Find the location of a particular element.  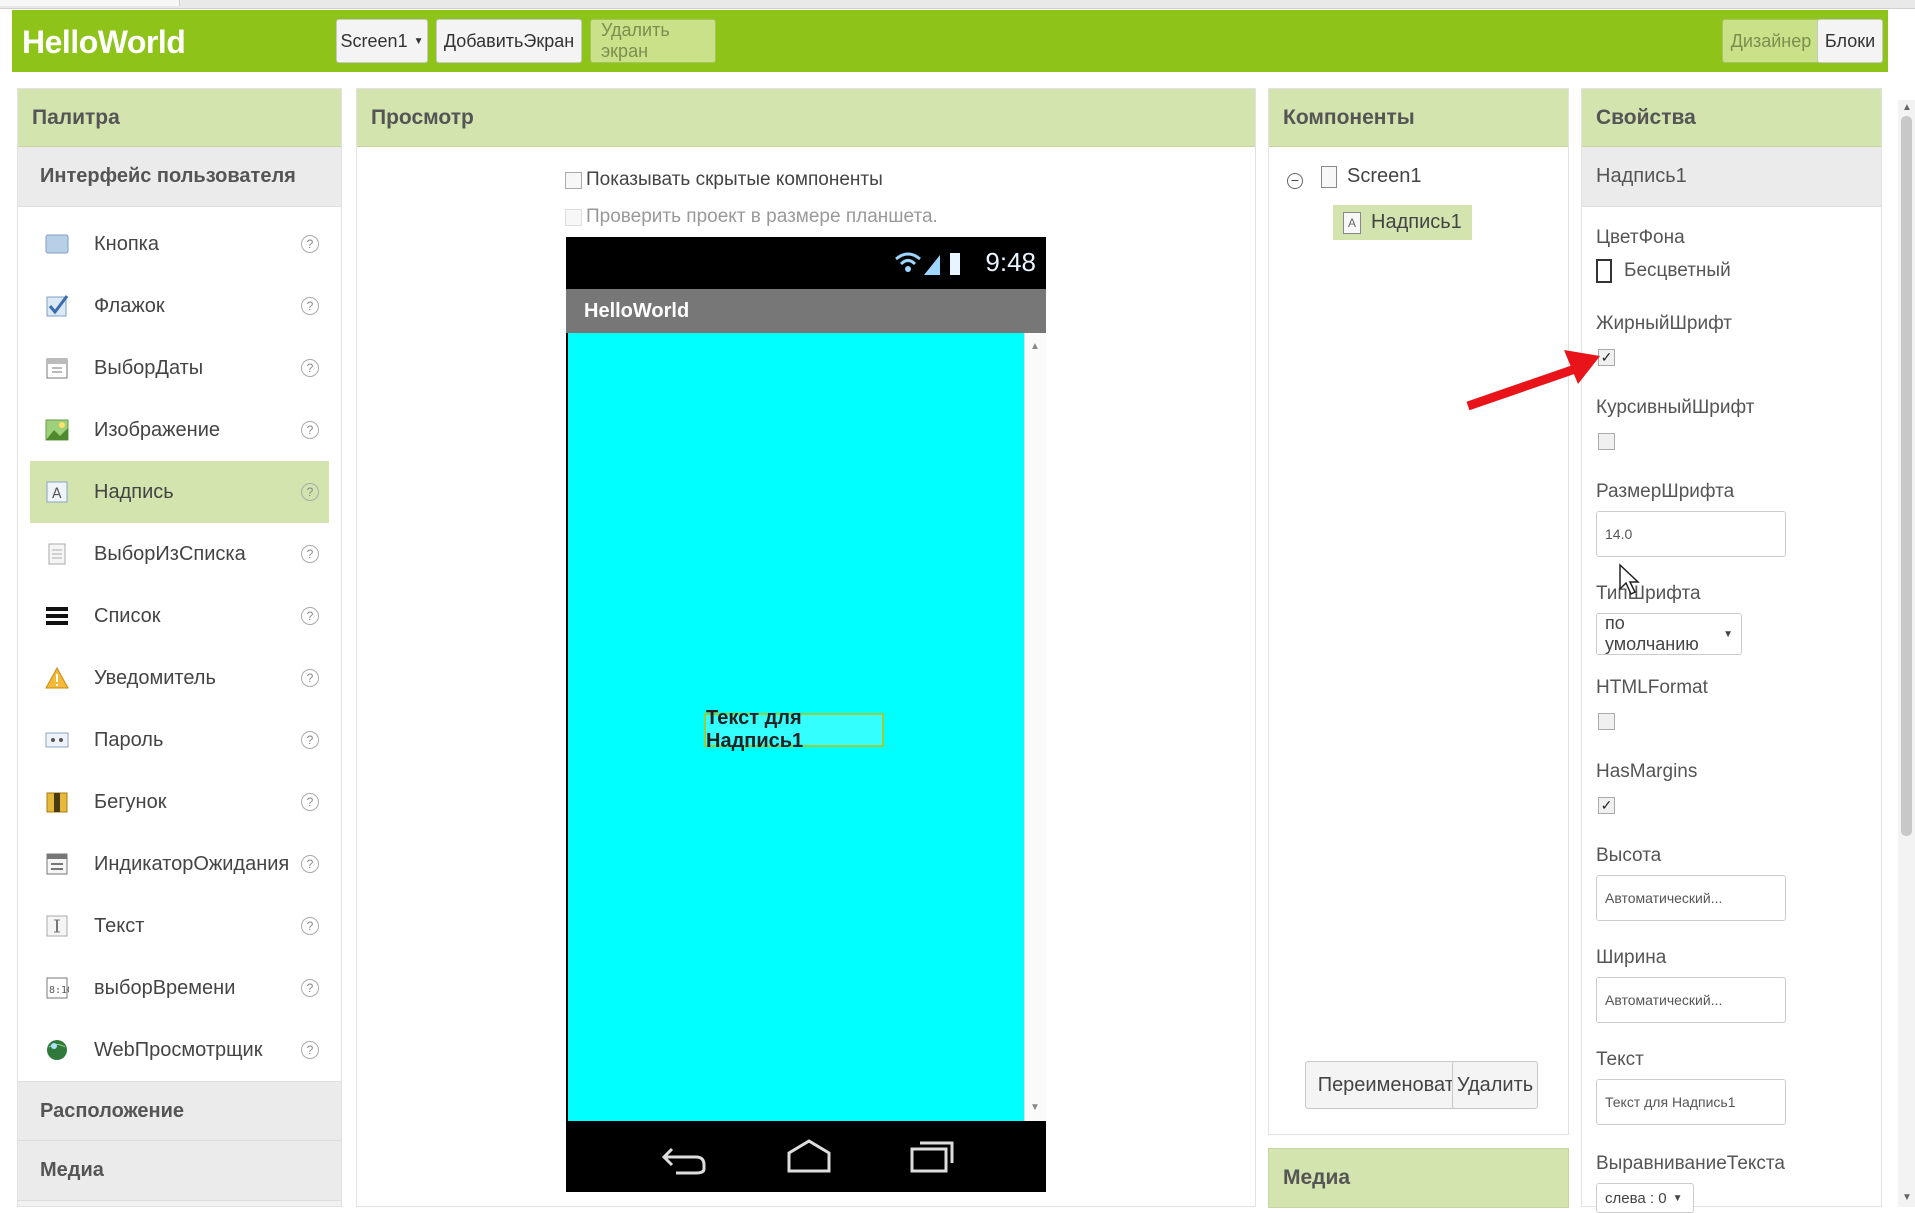

palette-item-webviewer: WebПросмотрщик ? is located at coordinates (179, 1050).